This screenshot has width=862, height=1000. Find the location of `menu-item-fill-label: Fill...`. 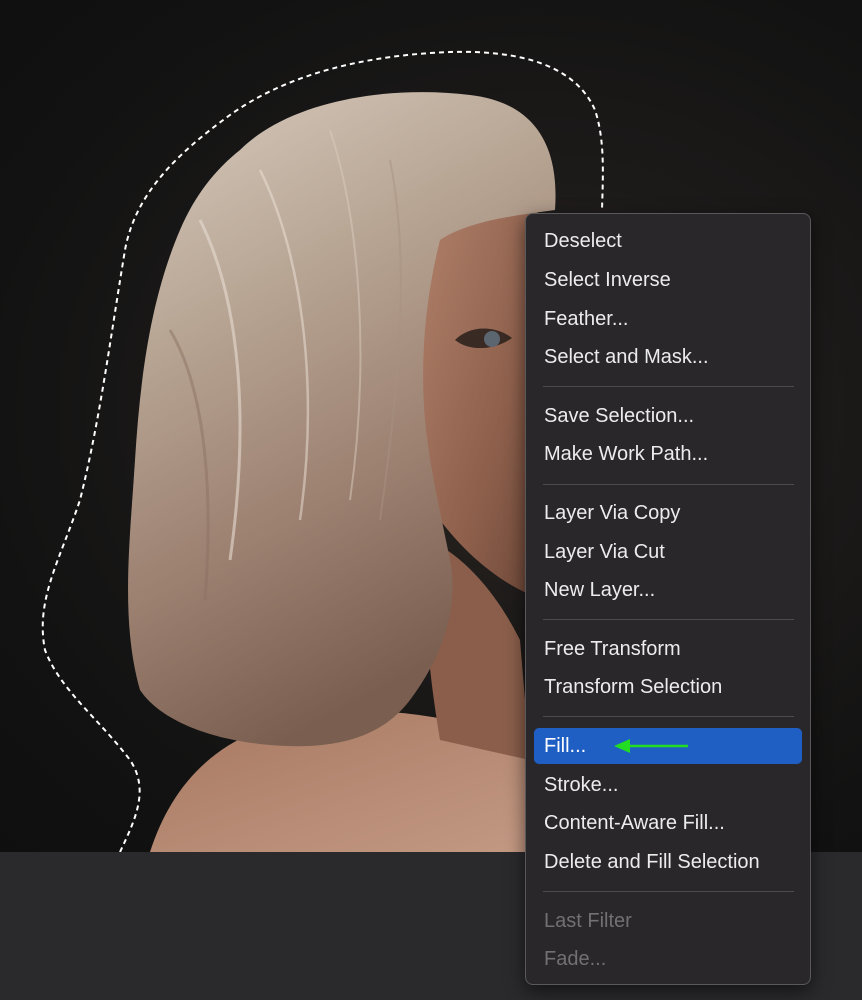

menu-item-fill-label: Fill... is located at coordinates (565, 746).